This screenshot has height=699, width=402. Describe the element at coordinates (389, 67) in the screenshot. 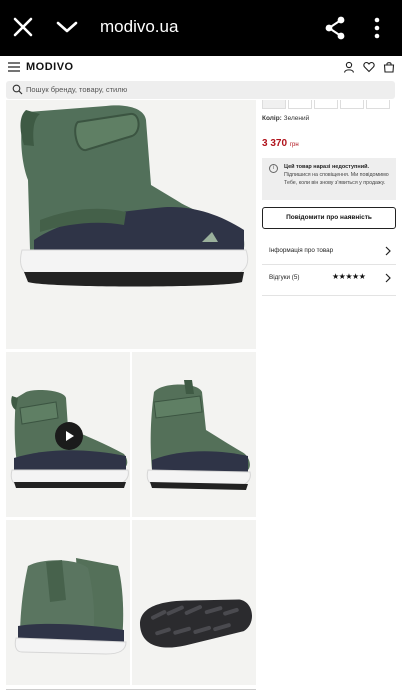

I see `cart-icon` at that location.